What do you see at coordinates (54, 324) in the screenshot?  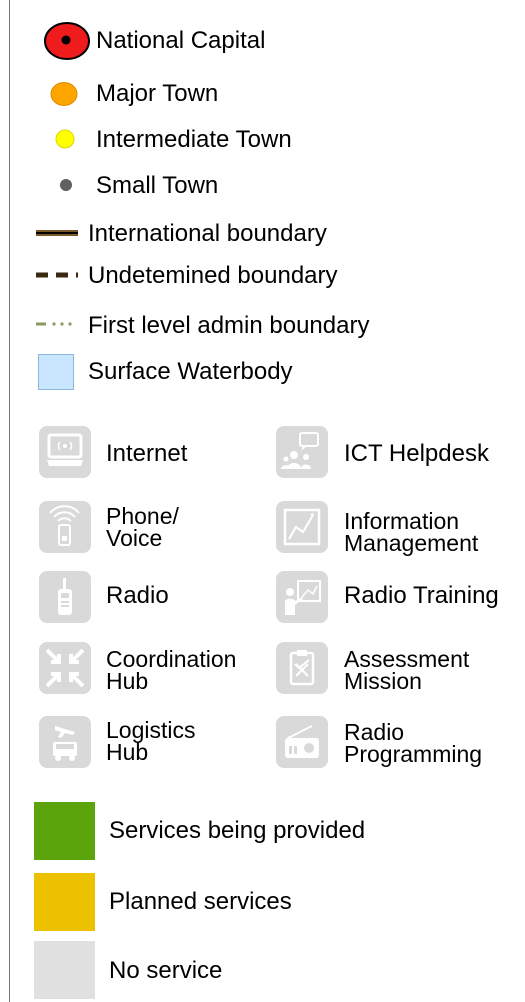 I see `admin-boundary-icon` at bounding box center [54, 324].